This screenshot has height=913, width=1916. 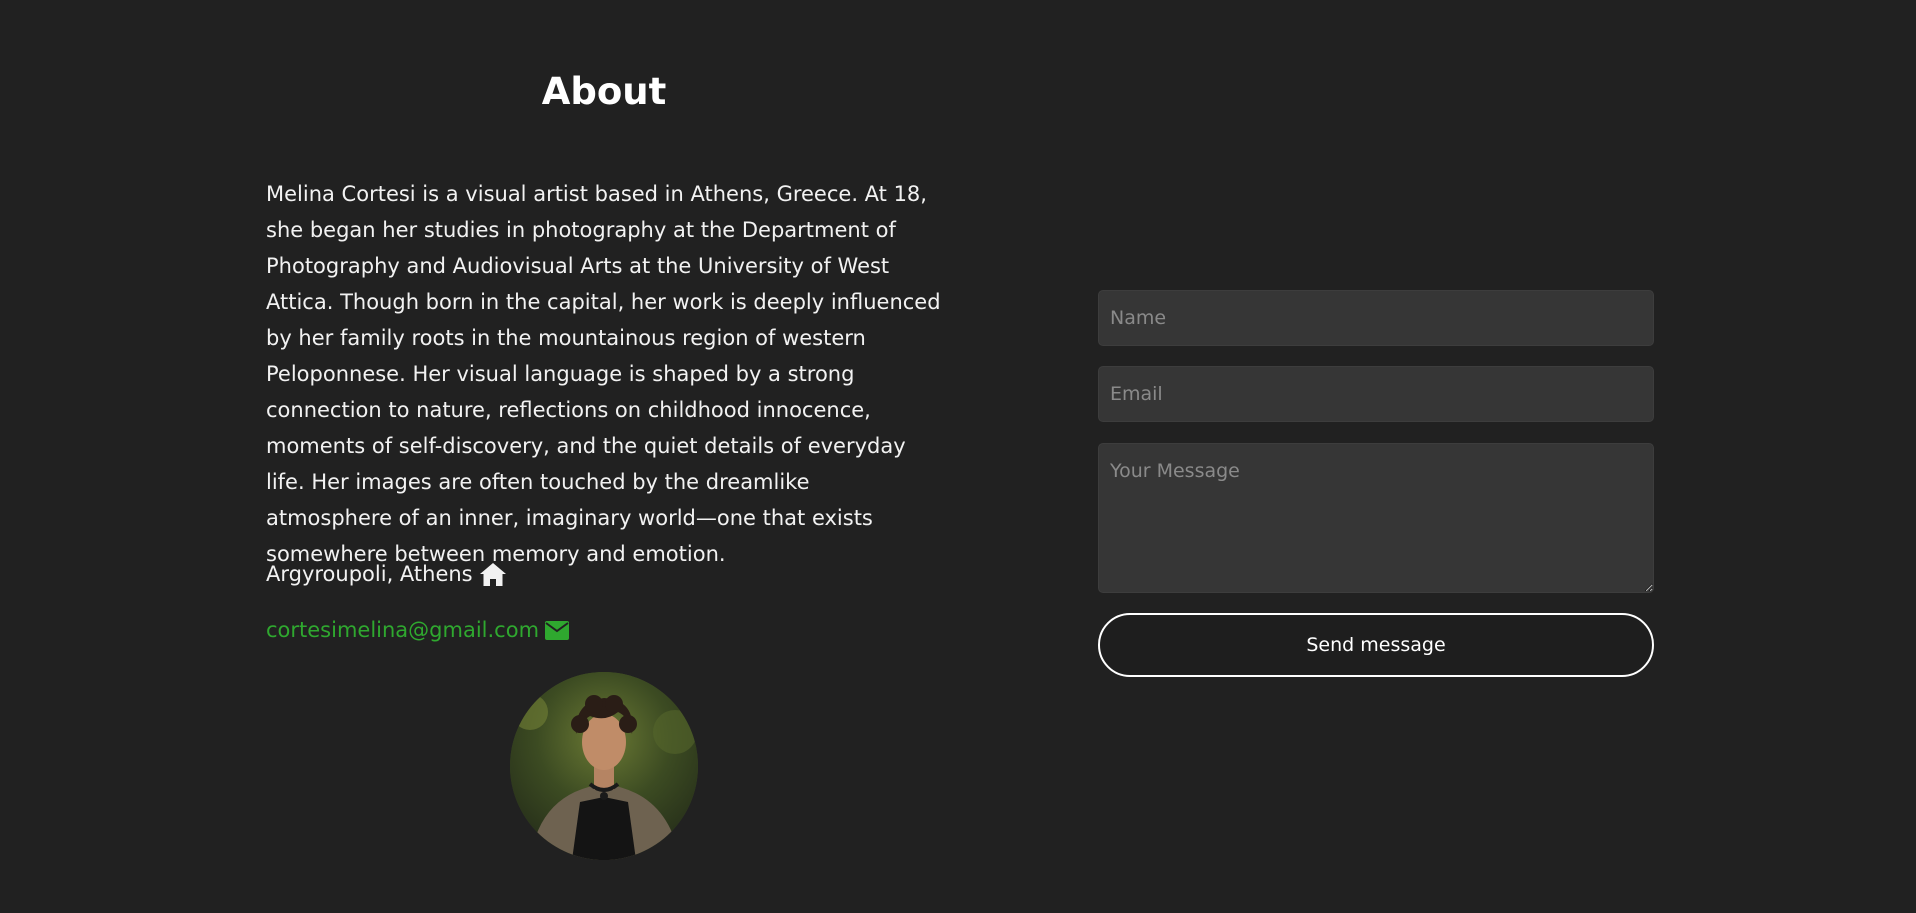 I want to click on envelope-icon, so click(x=557, y=630).